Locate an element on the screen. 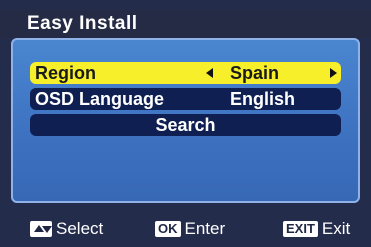 This screenshot has width=371, height=247. menu-item-region: Region Spain is located at coordinates (185, 73).